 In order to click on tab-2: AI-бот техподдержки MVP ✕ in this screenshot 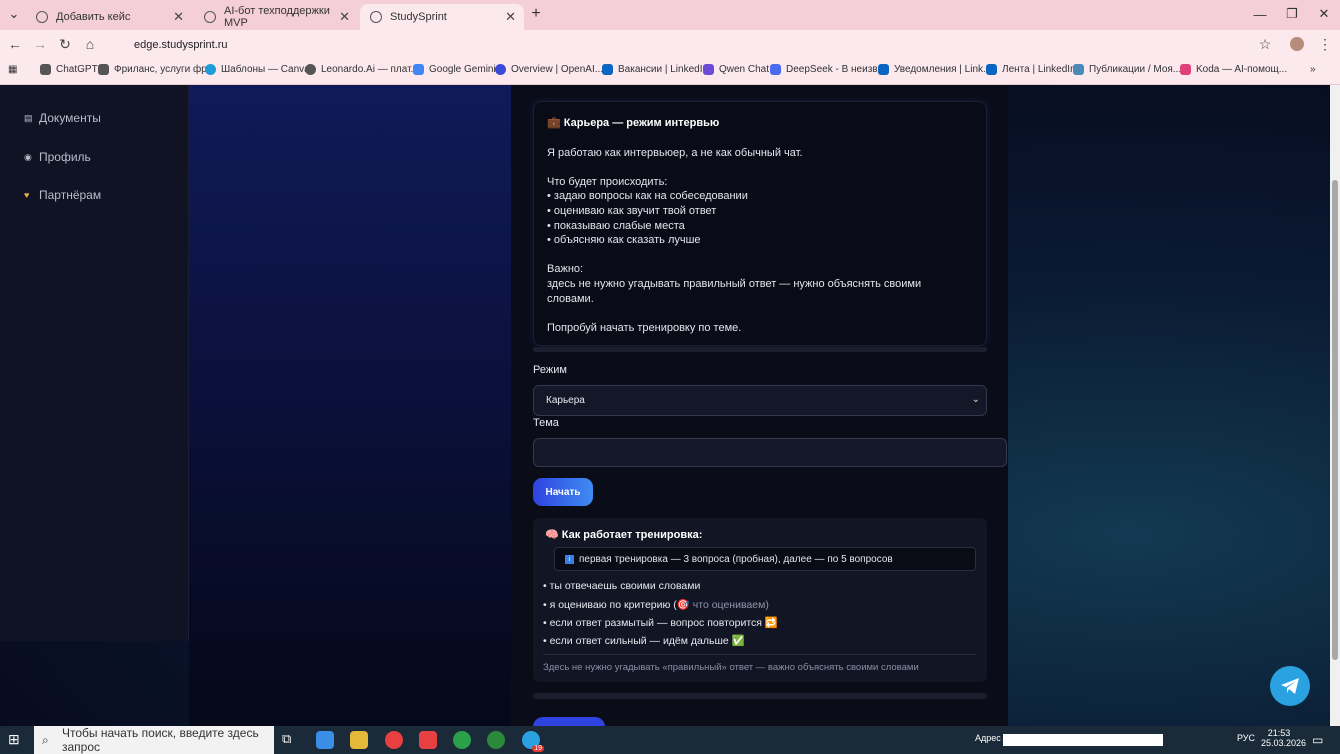, I will do `click(276, 17)`.